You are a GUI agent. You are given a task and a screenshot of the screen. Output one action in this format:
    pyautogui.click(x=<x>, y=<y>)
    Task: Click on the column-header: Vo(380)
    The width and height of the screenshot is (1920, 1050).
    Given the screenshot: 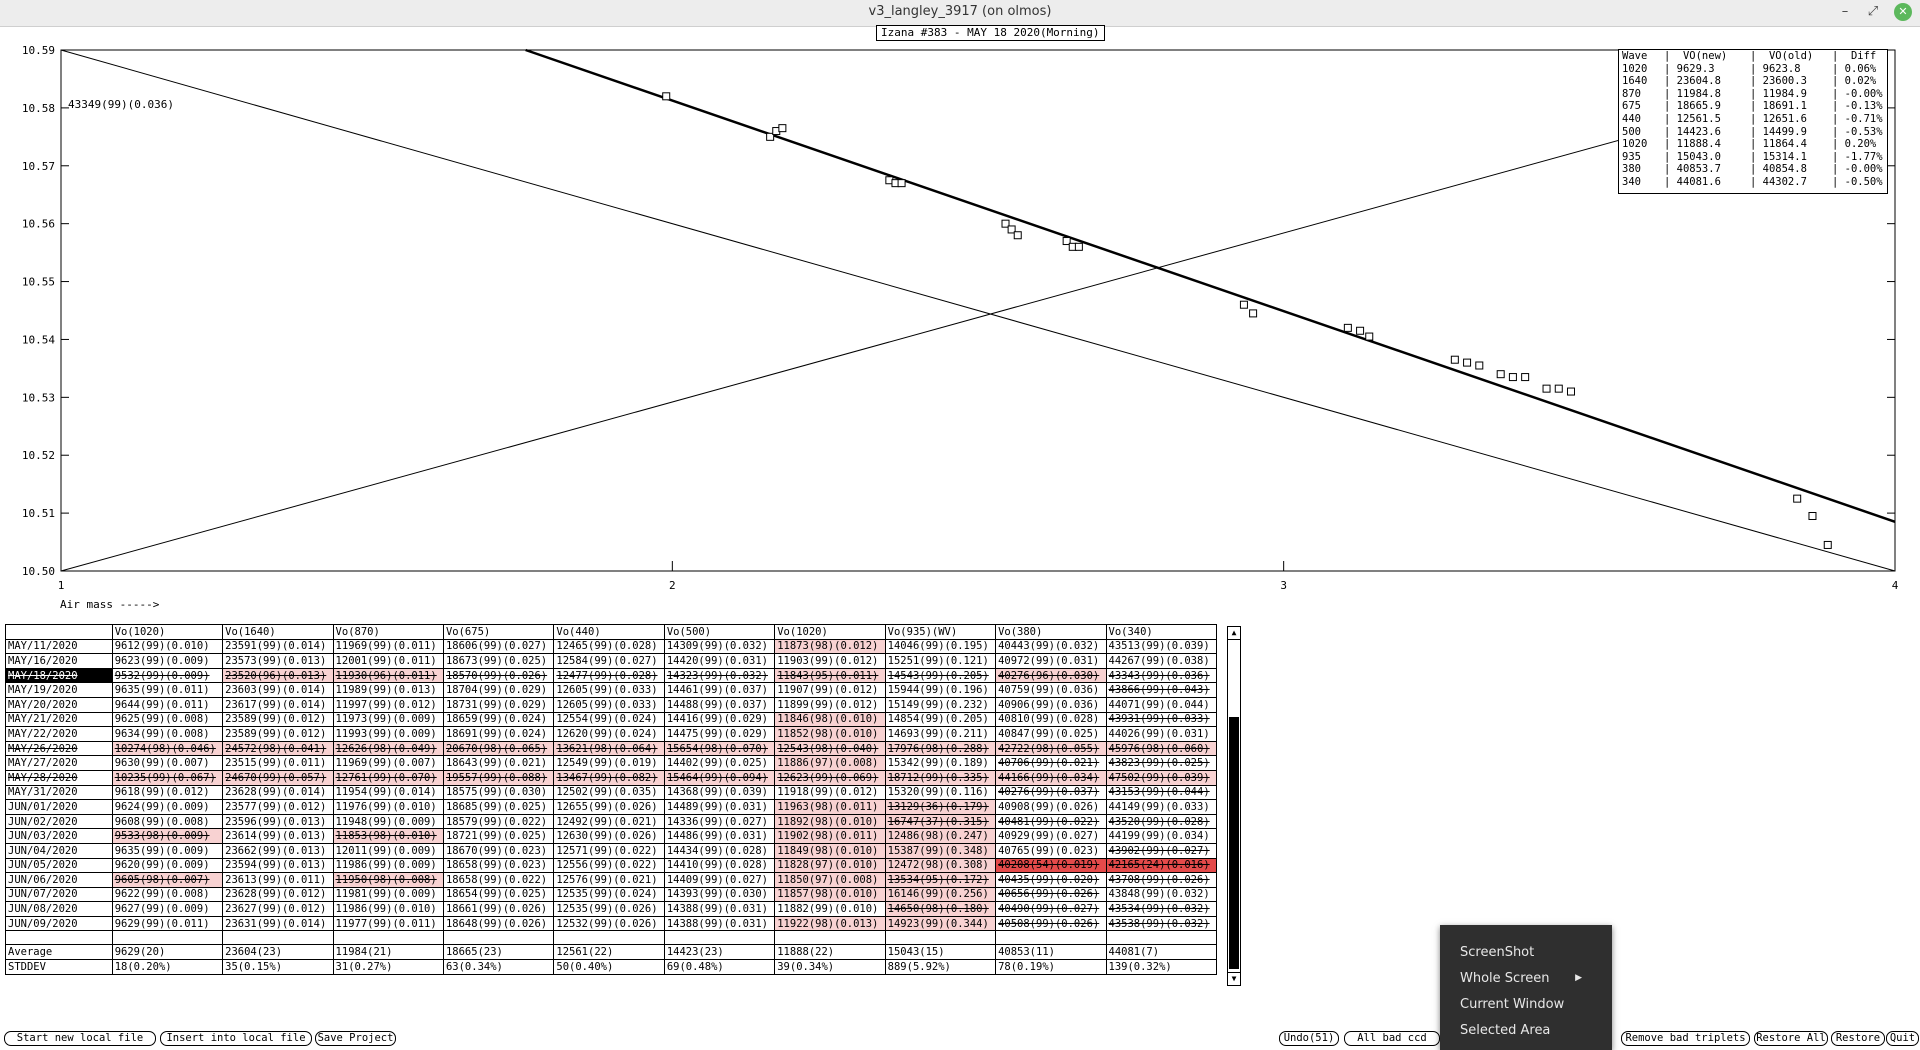 What is the action you would take?
    pyautogui.click(x=1051, y=632)
    